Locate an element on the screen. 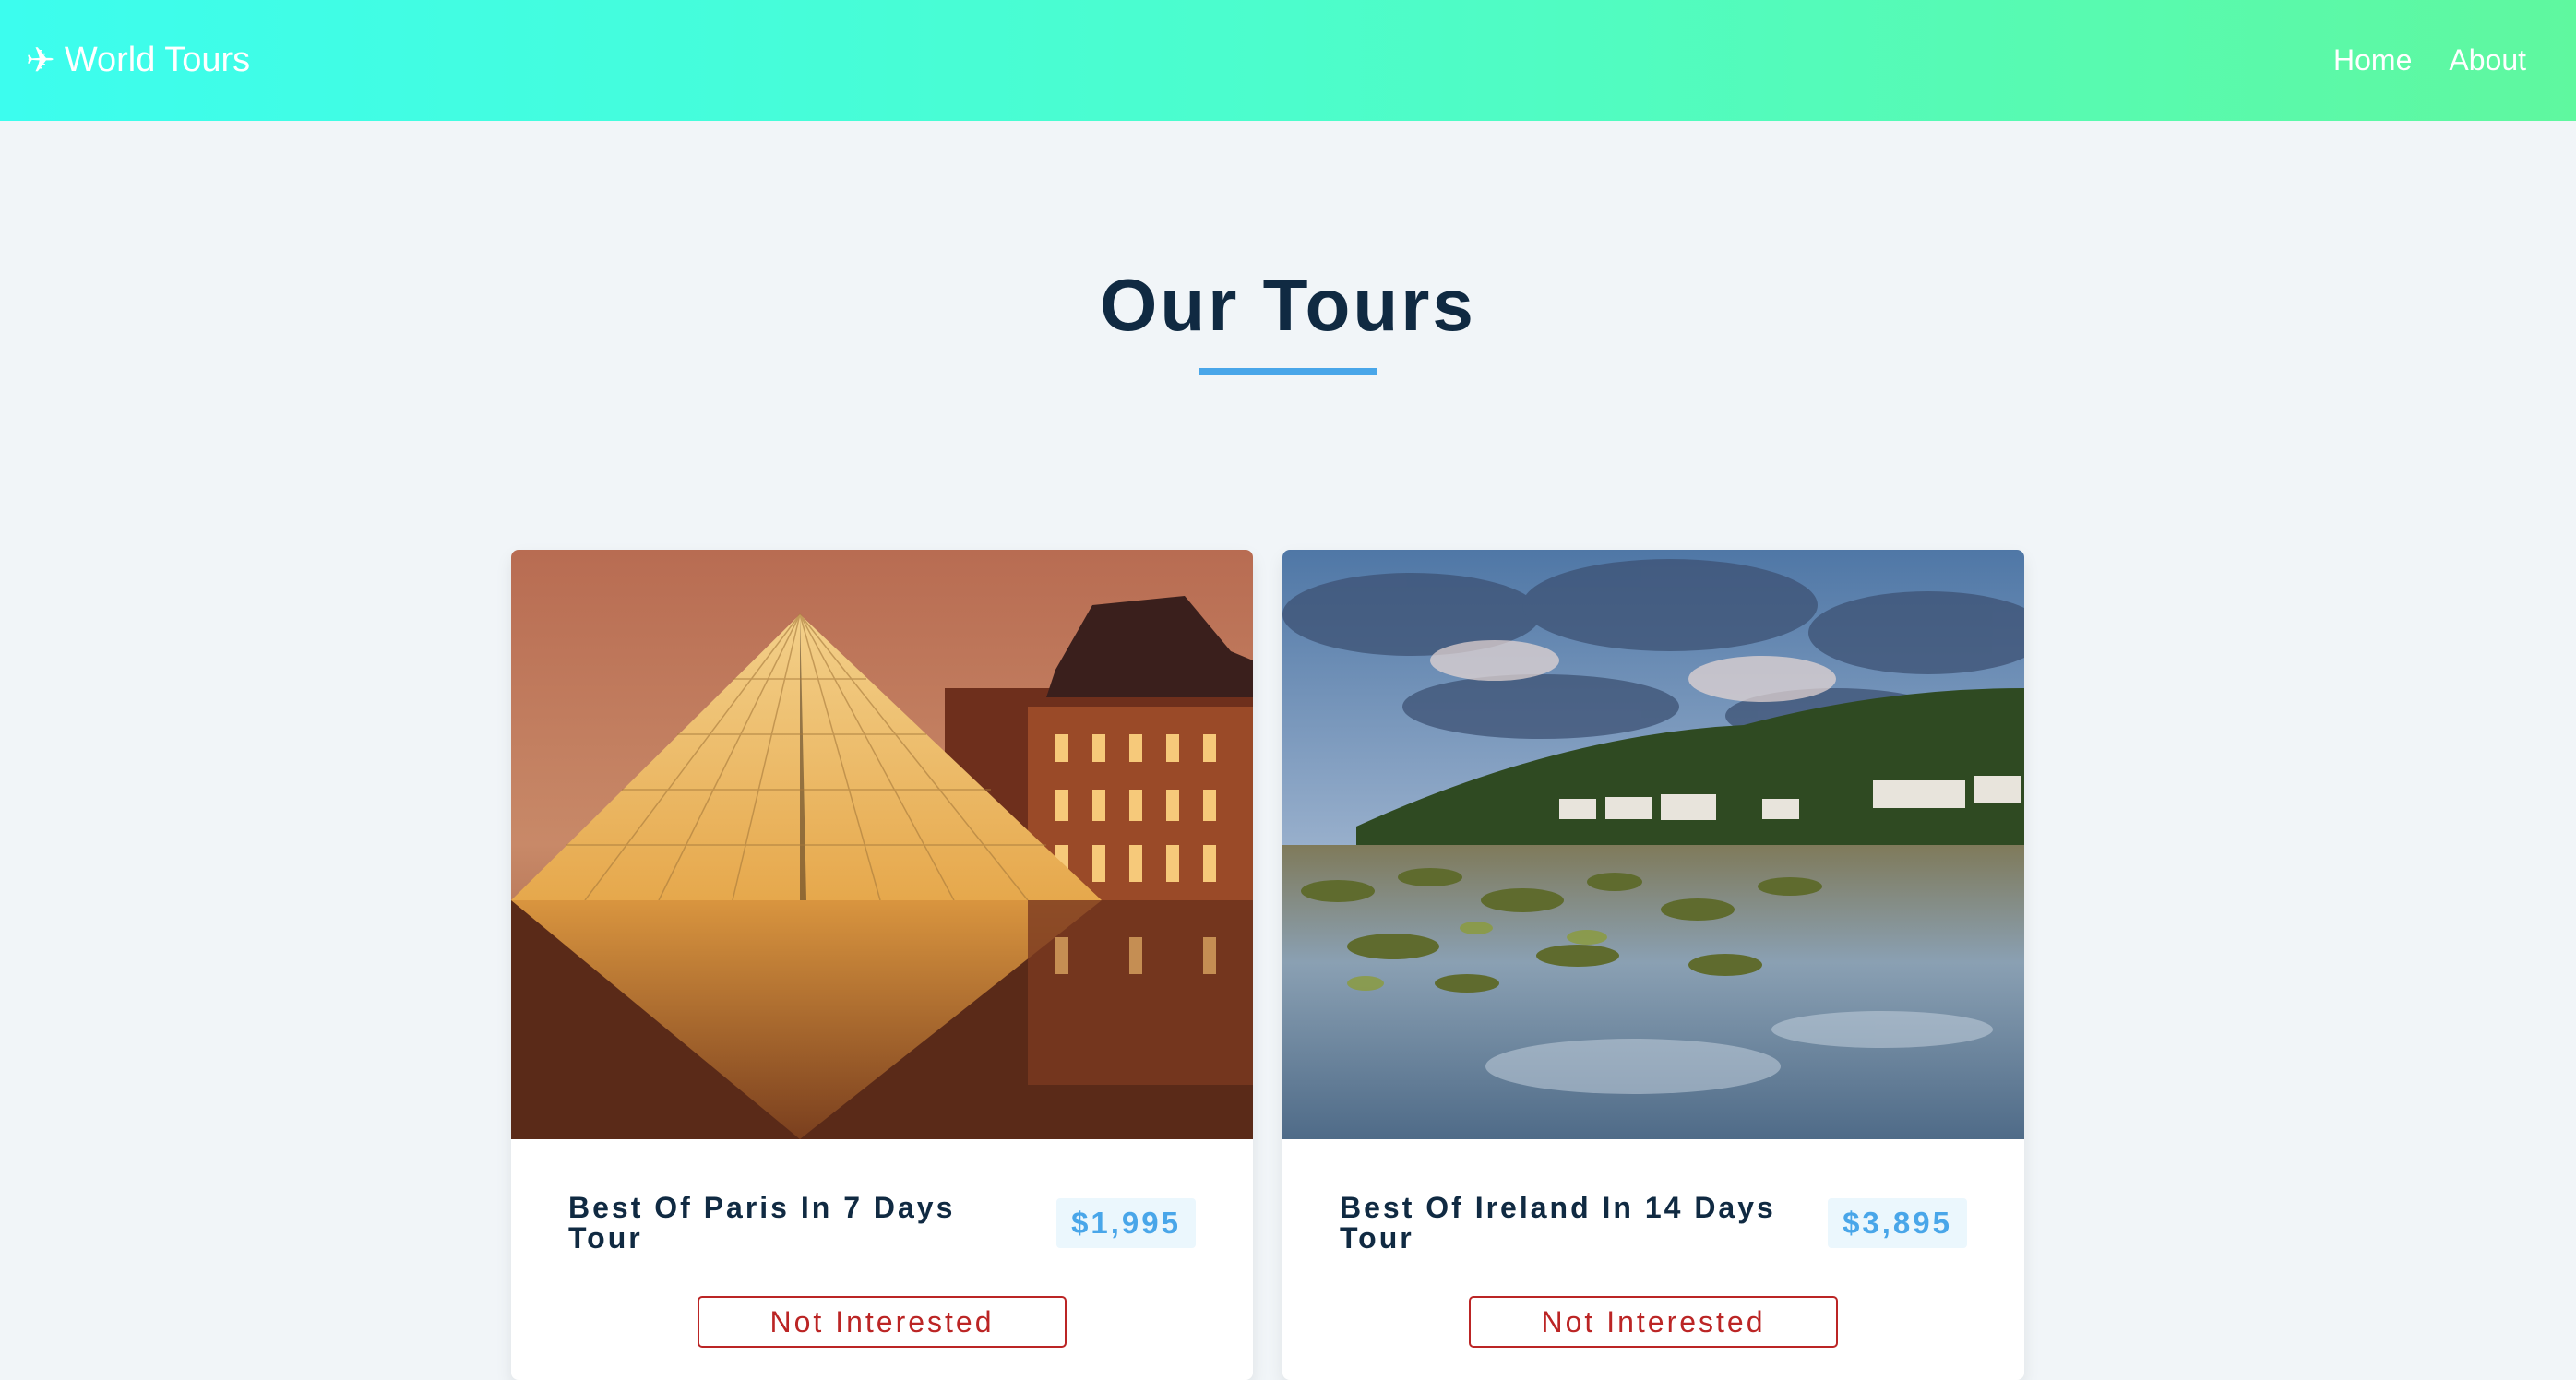 This screenshot has height=1380, width=2576. section-title: Our Tours is located at coordinates (1288, 319).